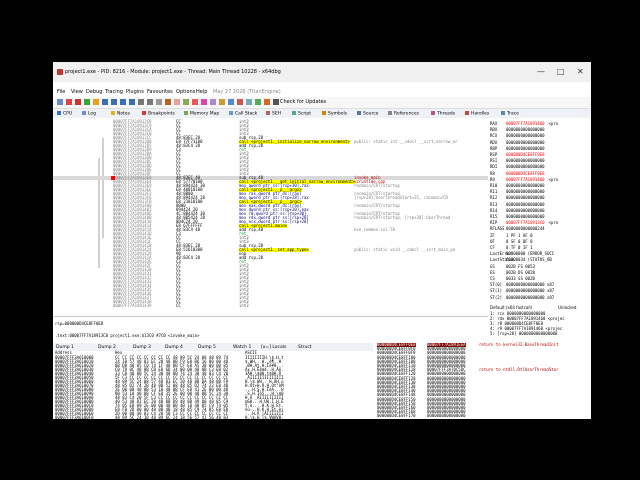  I want to click on register-row: OF 0 SF 0 DF 0, so click(513, 241).